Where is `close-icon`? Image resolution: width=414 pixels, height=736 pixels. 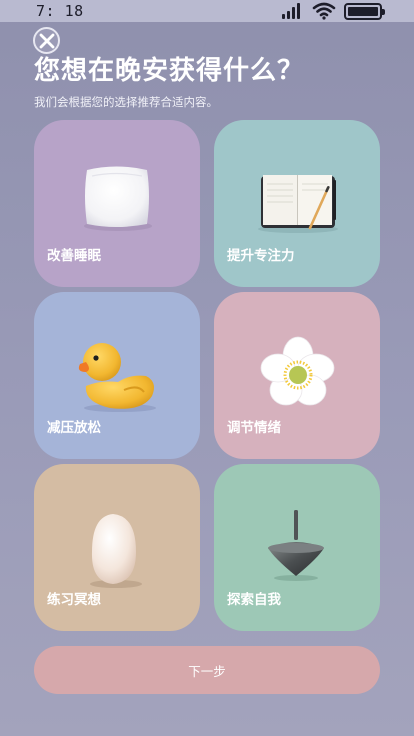
close-icon is located at coordinates (46, 40).